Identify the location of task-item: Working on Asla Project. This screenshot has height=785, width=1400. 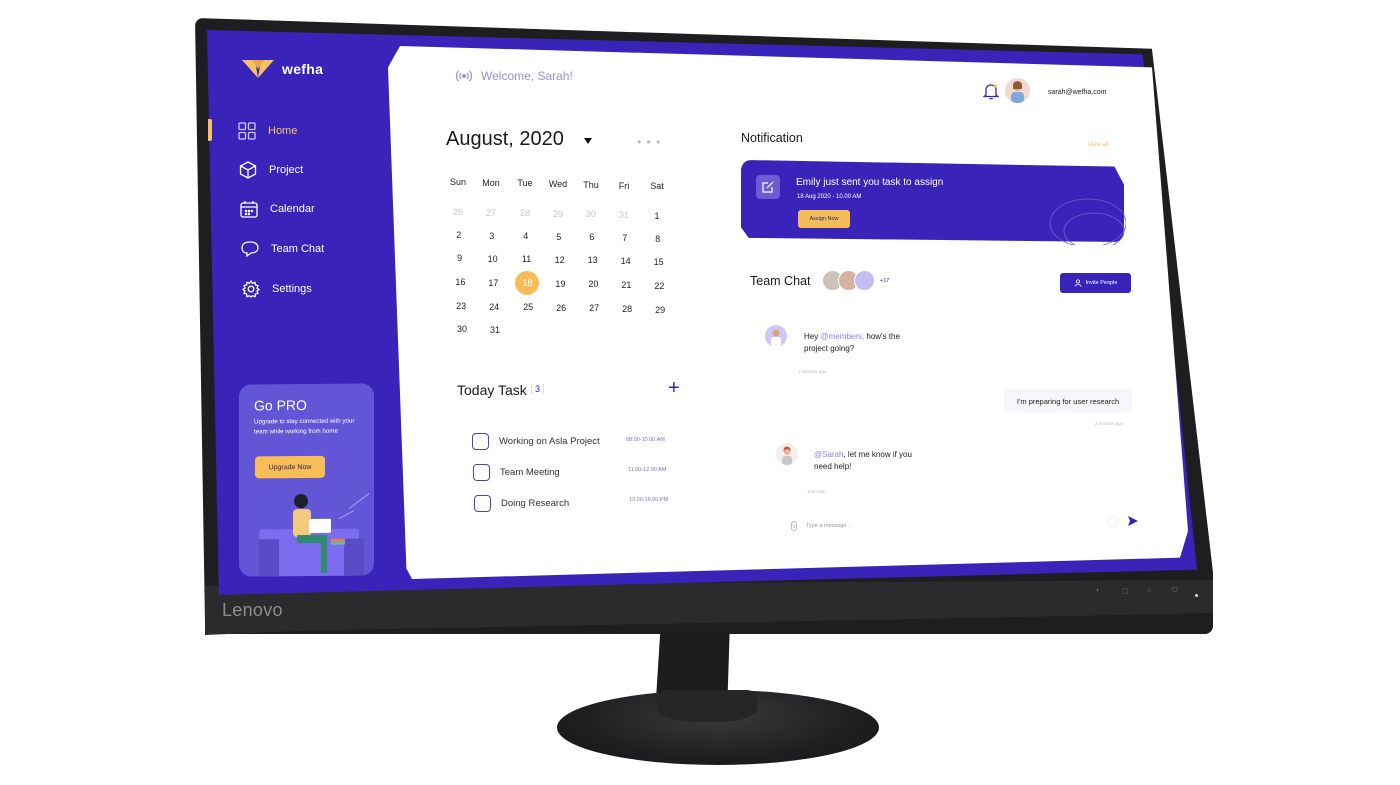
(536, 441).